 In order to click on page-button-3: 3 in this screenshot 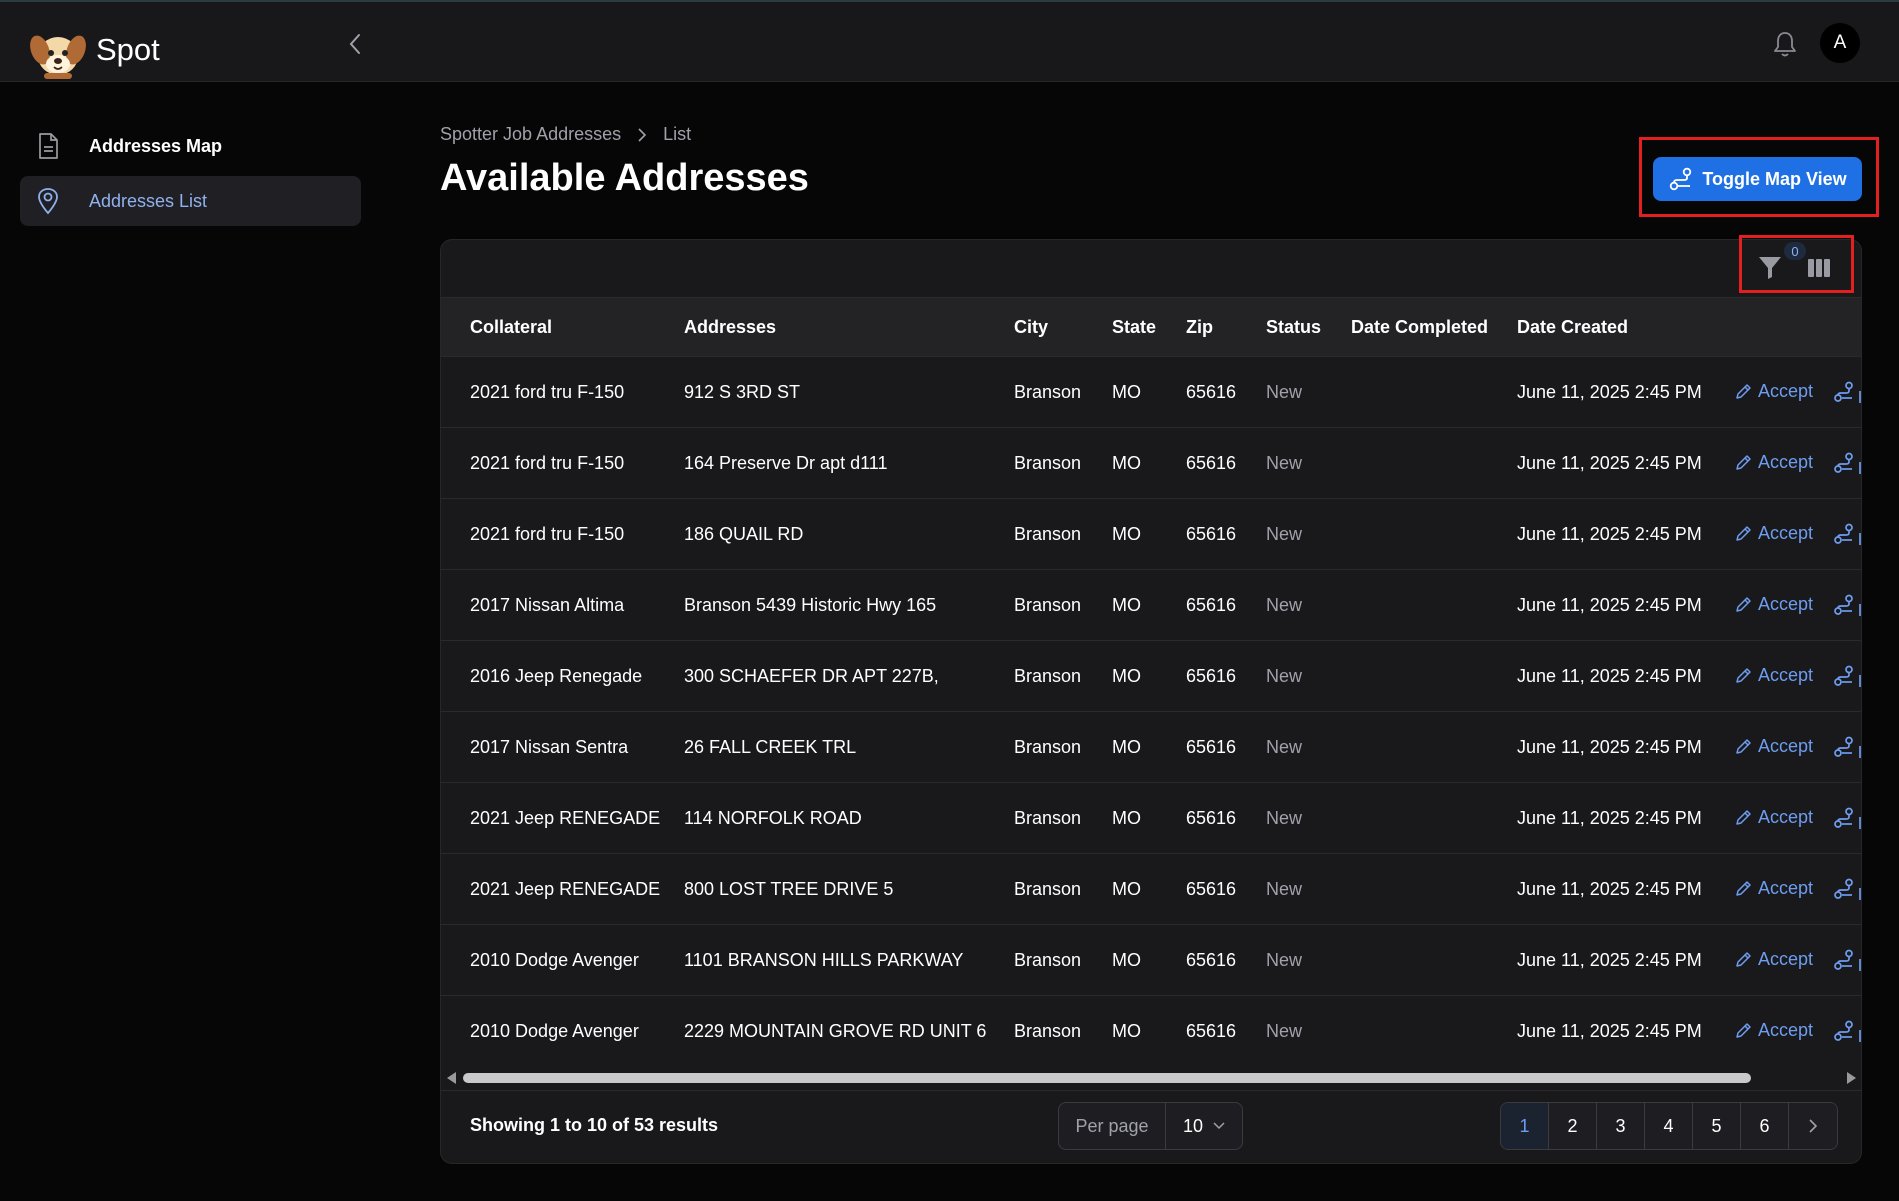, I will do `click(1621, 1126)`.